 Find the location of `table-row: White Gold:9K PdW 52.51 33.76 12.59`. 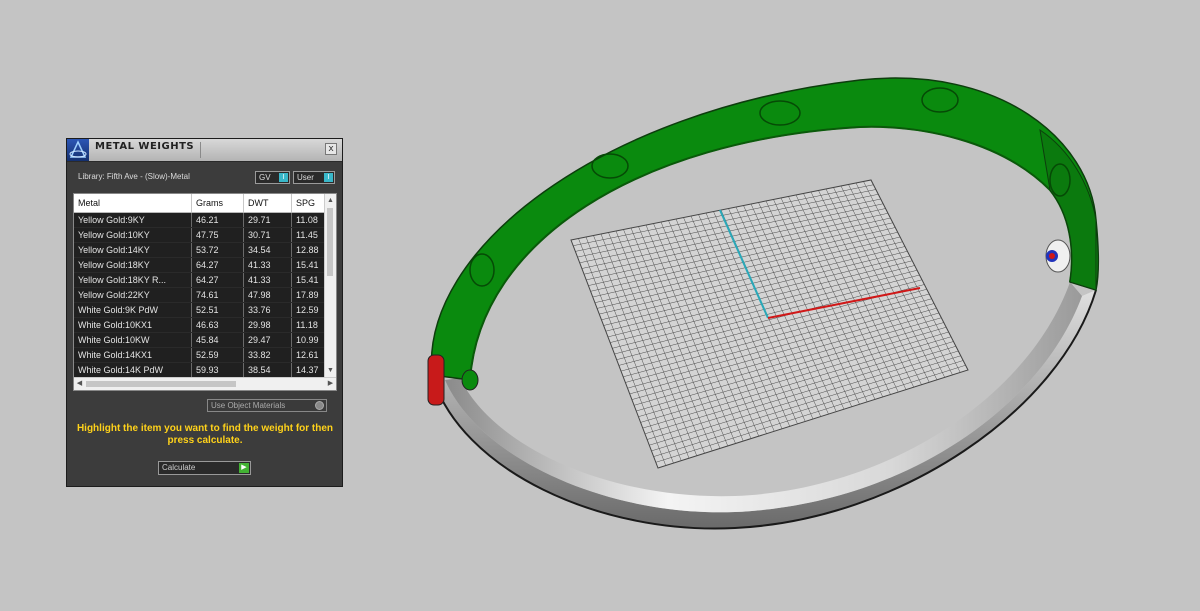

table-row: White Gold:9K PdW 52.51 33.76 12.59 is located at coordinates (200, 310).